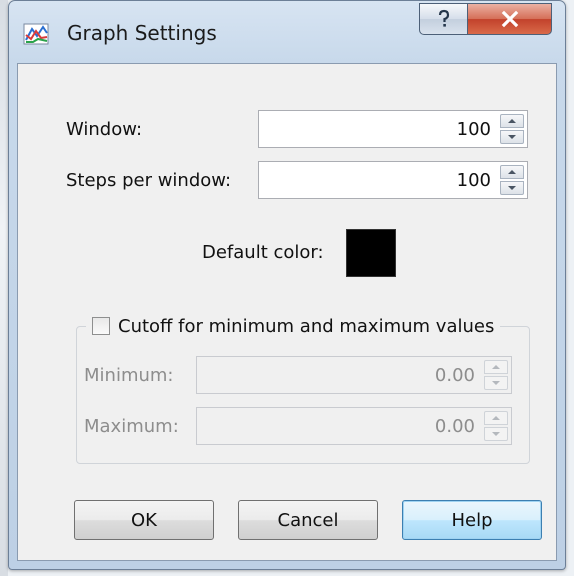 This screenshot has width=574, height=576. I want to click on close-icon, so click(509, 19).